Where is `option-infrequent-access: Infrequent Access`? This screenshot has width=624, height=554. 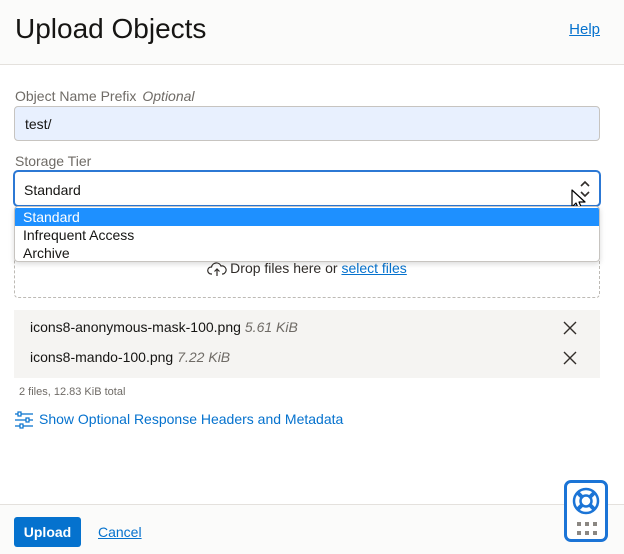
option-infrequent-access: Infrequent Access is located at coordinates (307, 235).